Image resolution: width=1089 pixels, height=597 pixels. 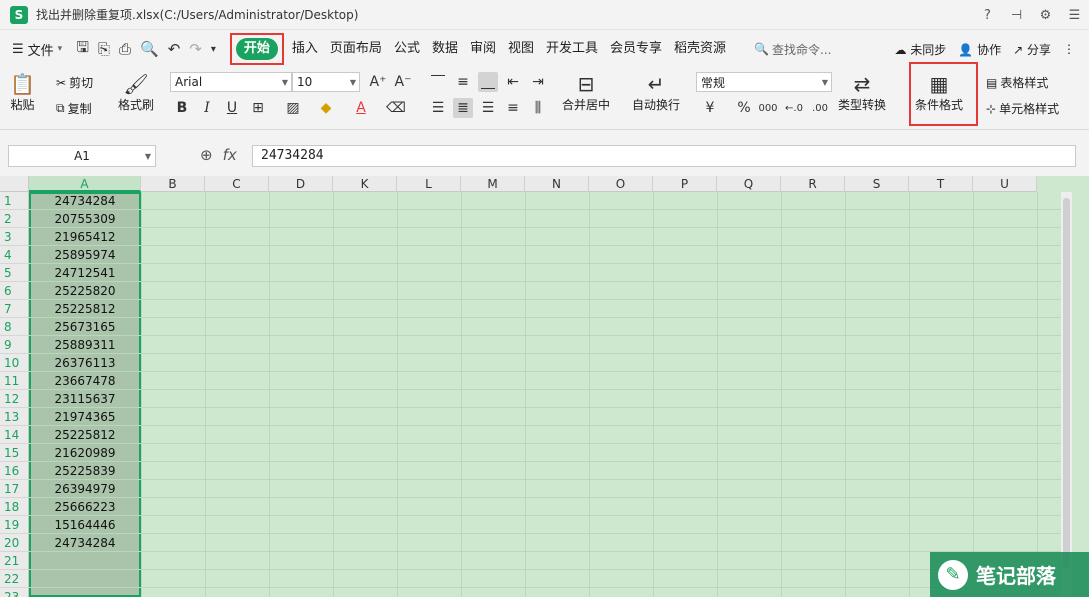 What do you see at coordinates (14, 453) in the screenshot?
I see `row-header: 15` at bounding box center [14, 453].